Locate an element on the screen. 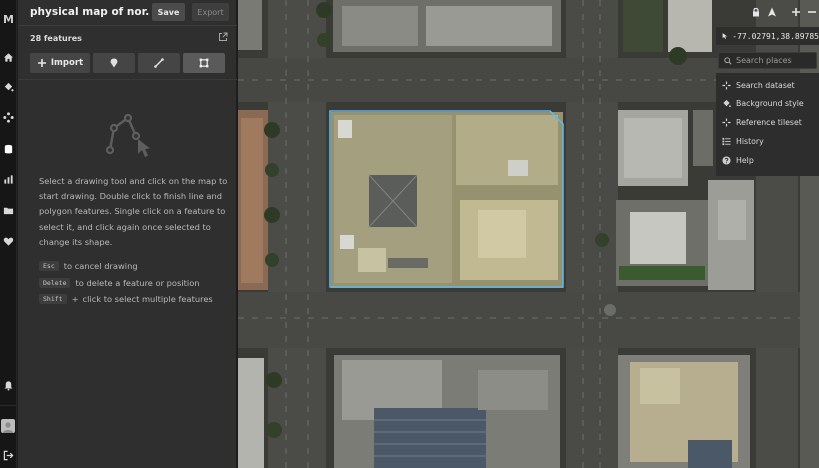 The image size is (819, 468). feature-count-row: 28 features is located at coordinates (129, 38).